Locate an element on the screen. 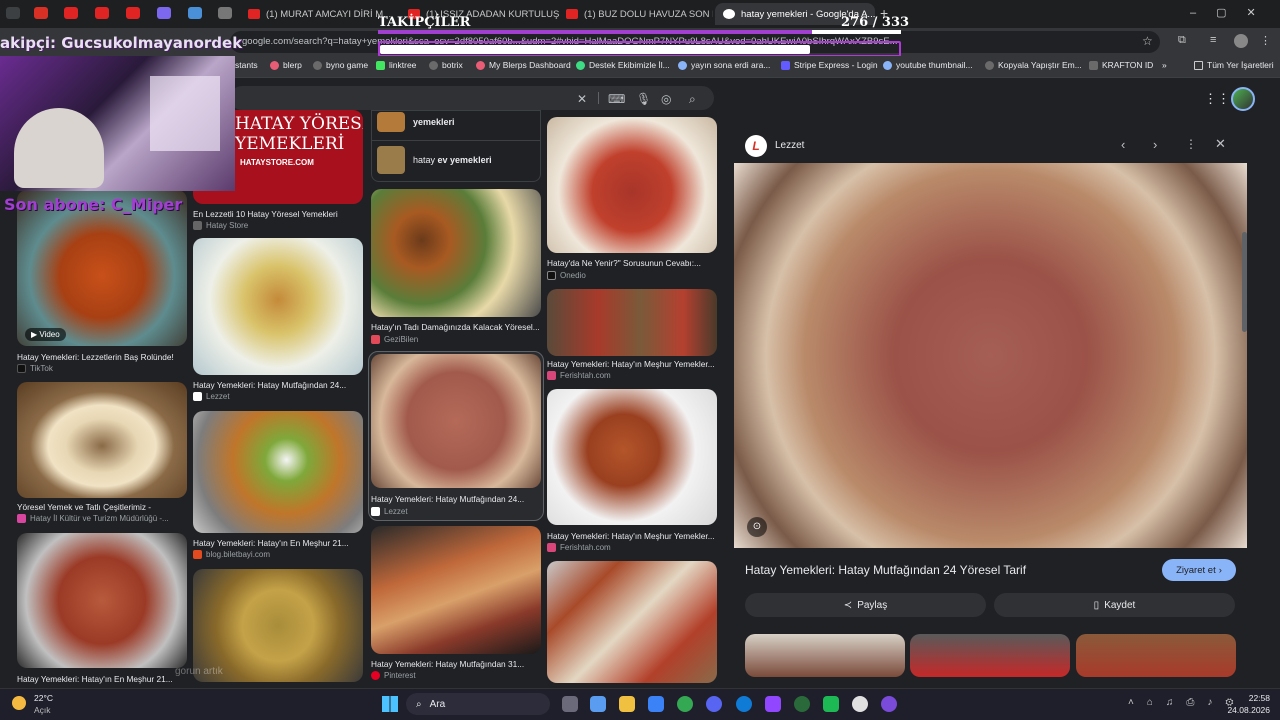 The width and height of the screenshot is (1280, 720). search-icon: ⌕ is located at coordinates (692, 99).